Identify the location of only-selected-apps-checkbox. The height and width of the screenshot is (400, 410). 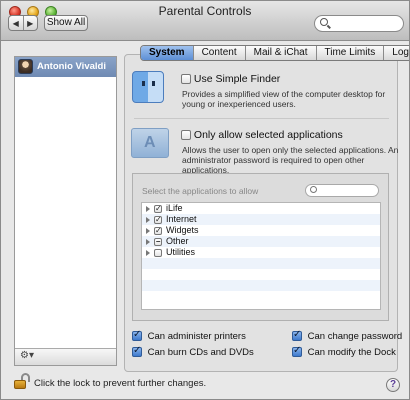
(186, 135).